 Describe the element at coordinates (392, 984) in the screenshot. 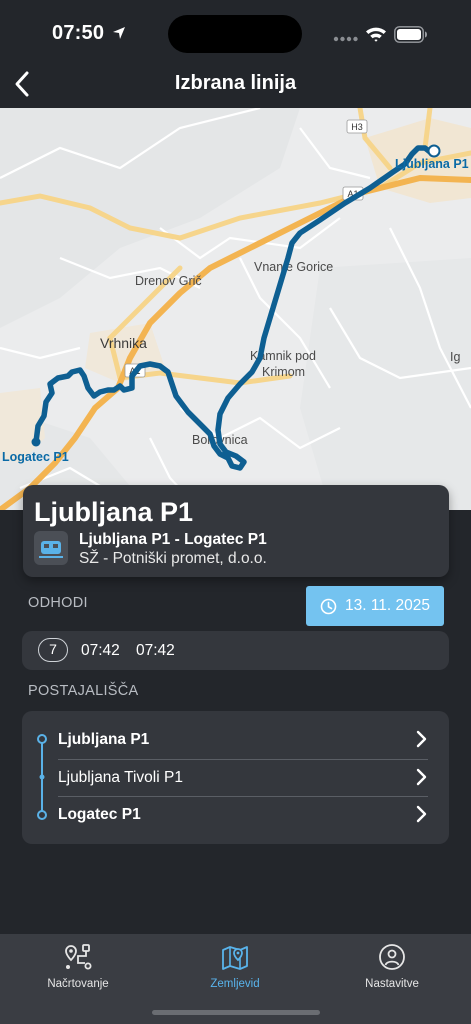

I see `tab-label: Nastavitve` at that location.